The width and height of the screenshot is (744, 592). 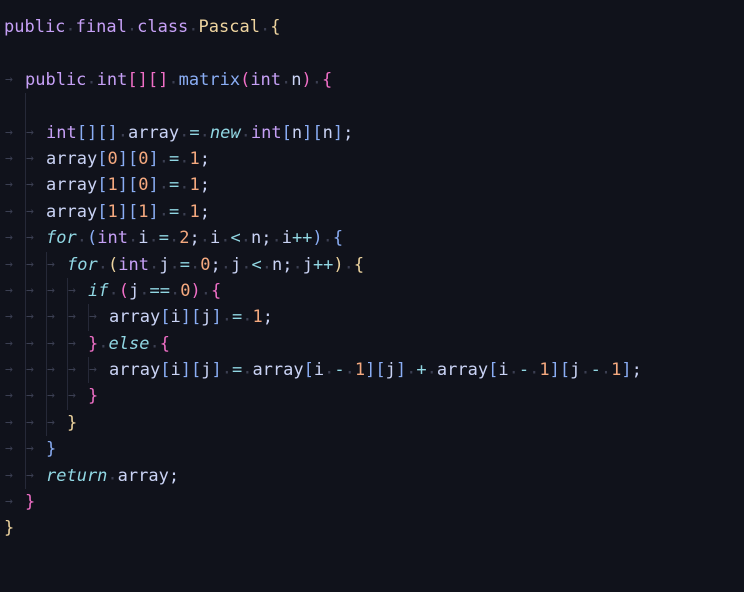 I want to click on operator: -, so click(x=339, y=370).